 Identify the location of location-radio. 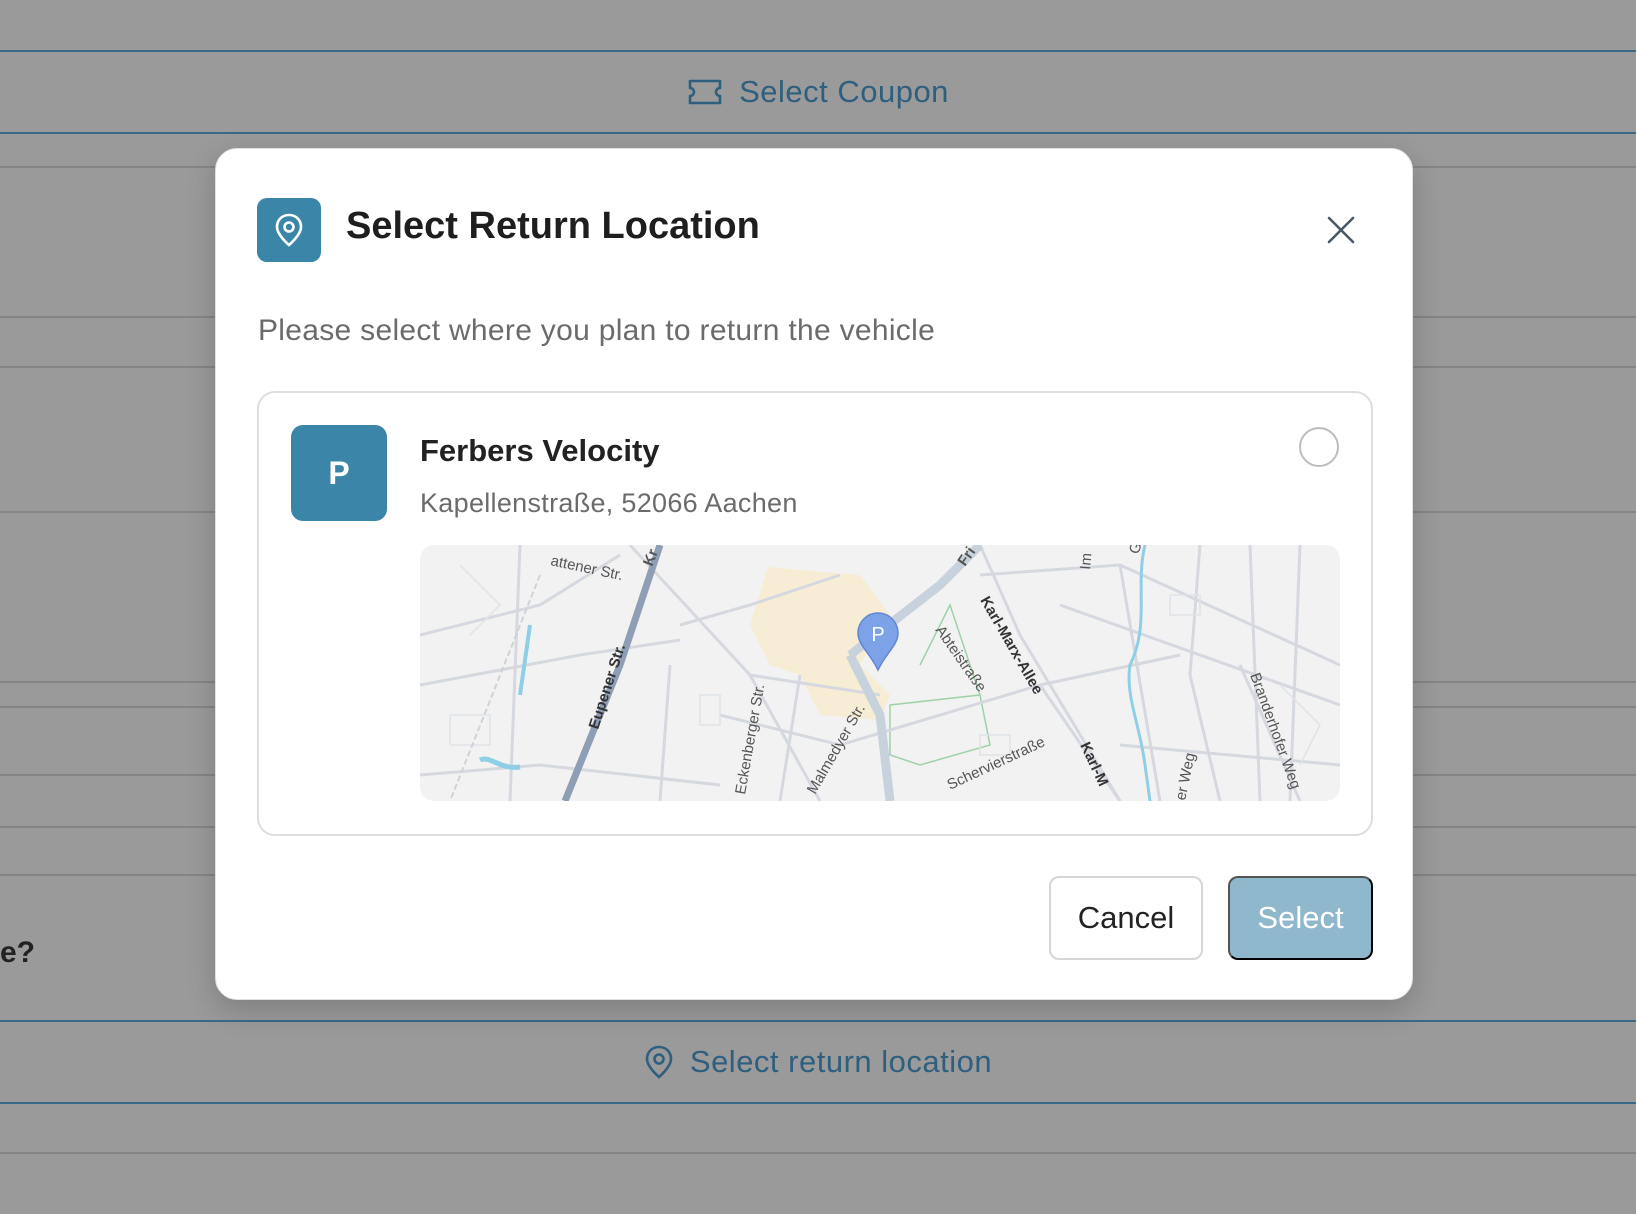
(1319, 447).